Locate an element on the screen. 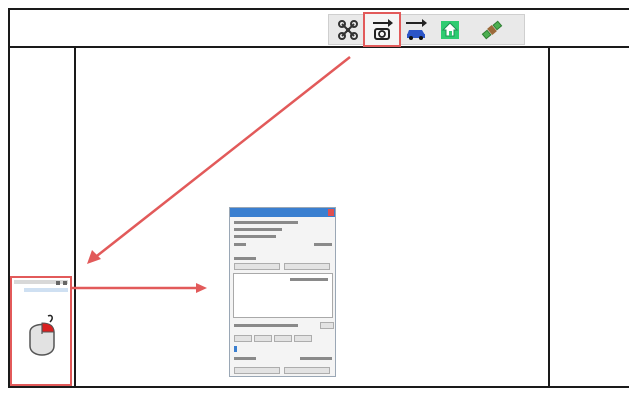  arrow-head-to-panel is located at coordinates (94, 257).